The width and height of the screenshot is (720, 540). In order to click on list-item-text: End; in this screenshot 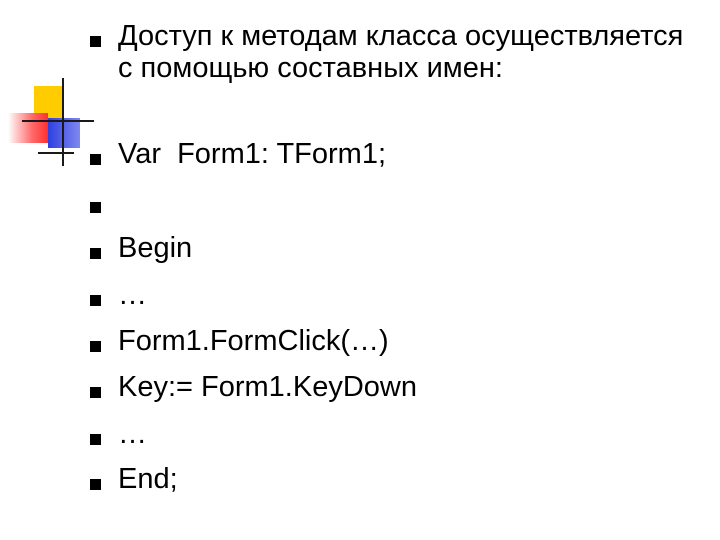, I will do `click(148, 479)`.